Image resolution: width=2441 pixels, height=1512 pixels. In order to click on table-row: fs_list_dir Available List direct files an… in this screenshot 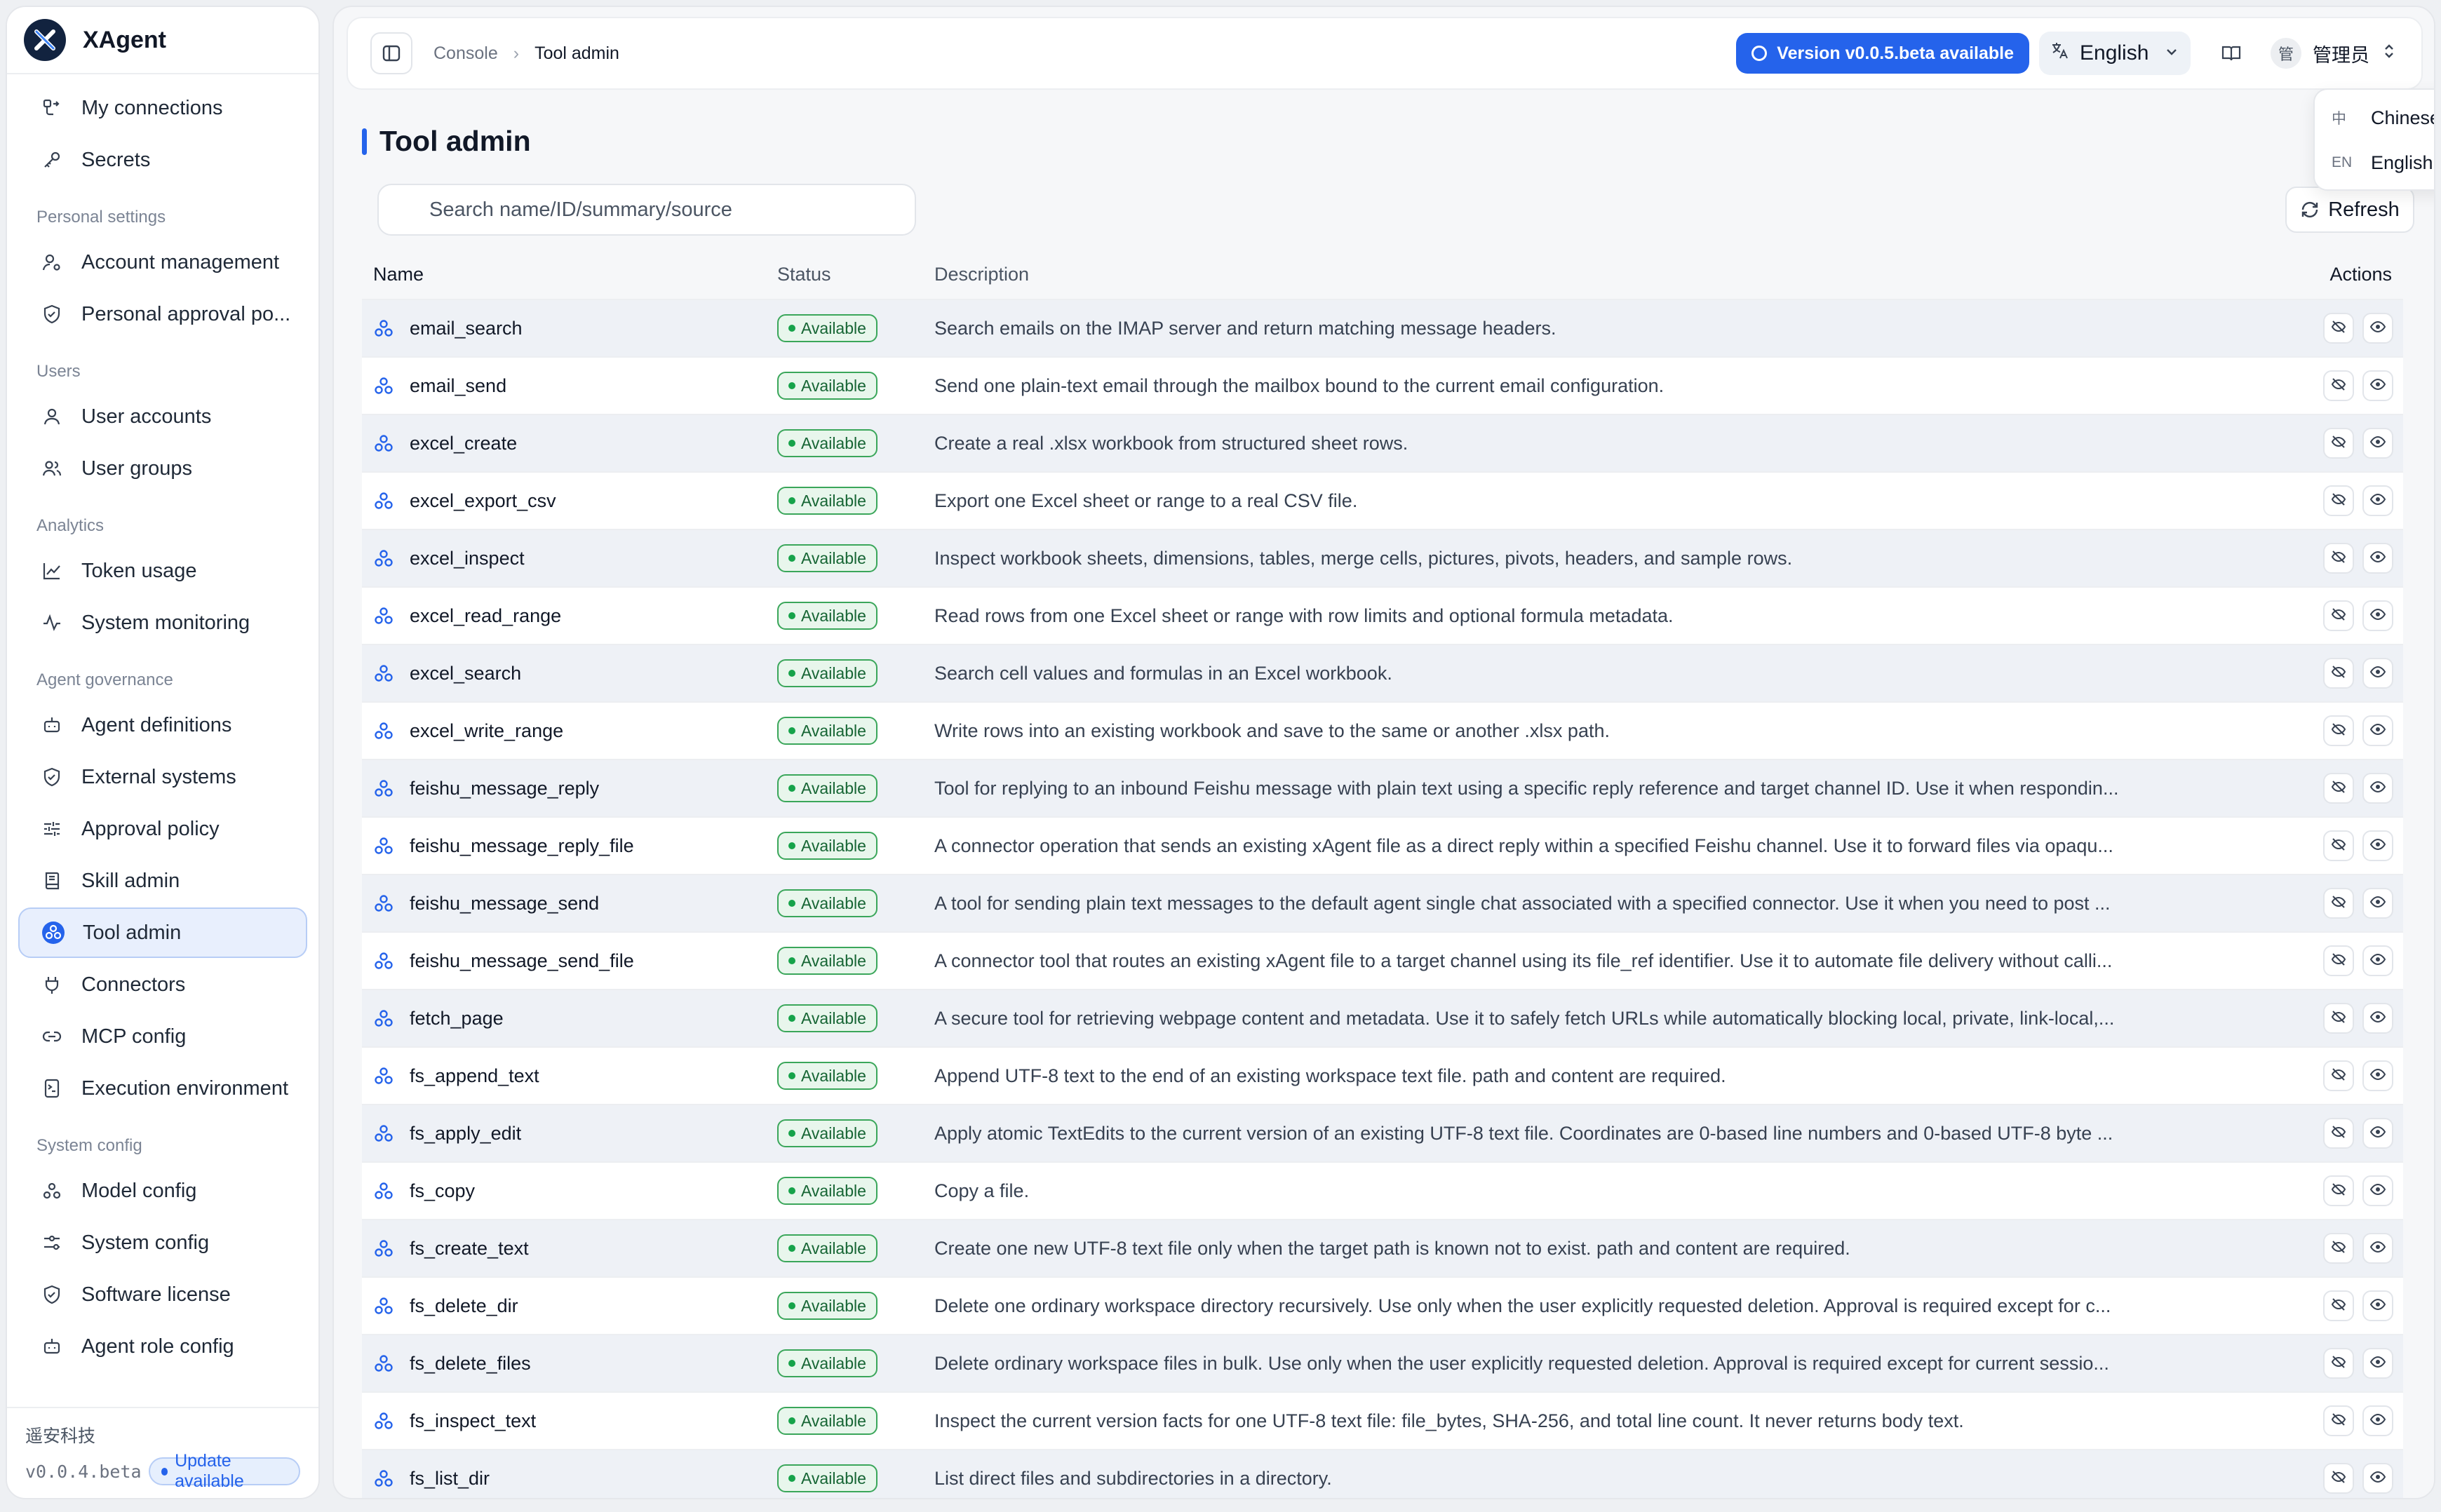, I will do `click(1383, 1473)`.